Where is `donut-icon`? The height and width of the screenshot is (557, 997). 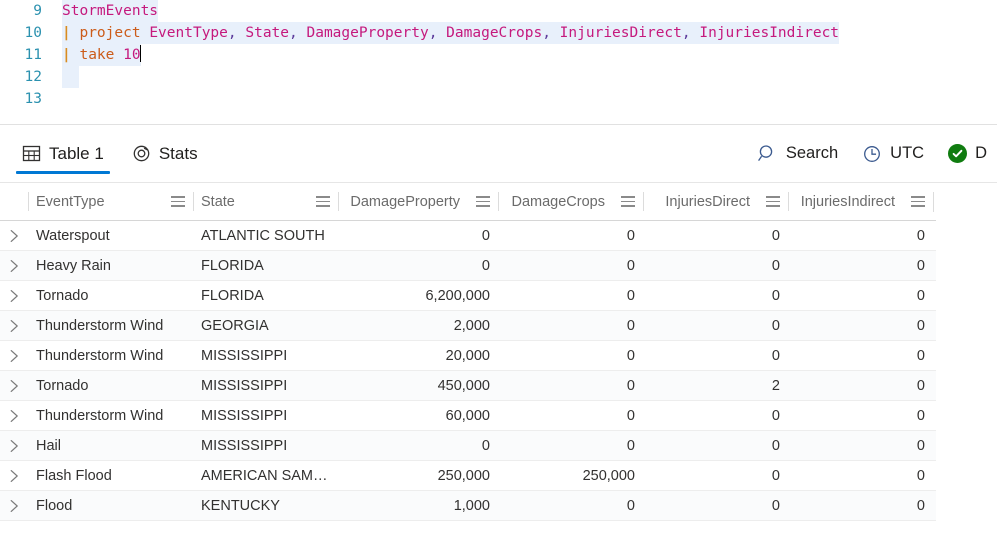 donut-icon is located at coordinates (141, 153).